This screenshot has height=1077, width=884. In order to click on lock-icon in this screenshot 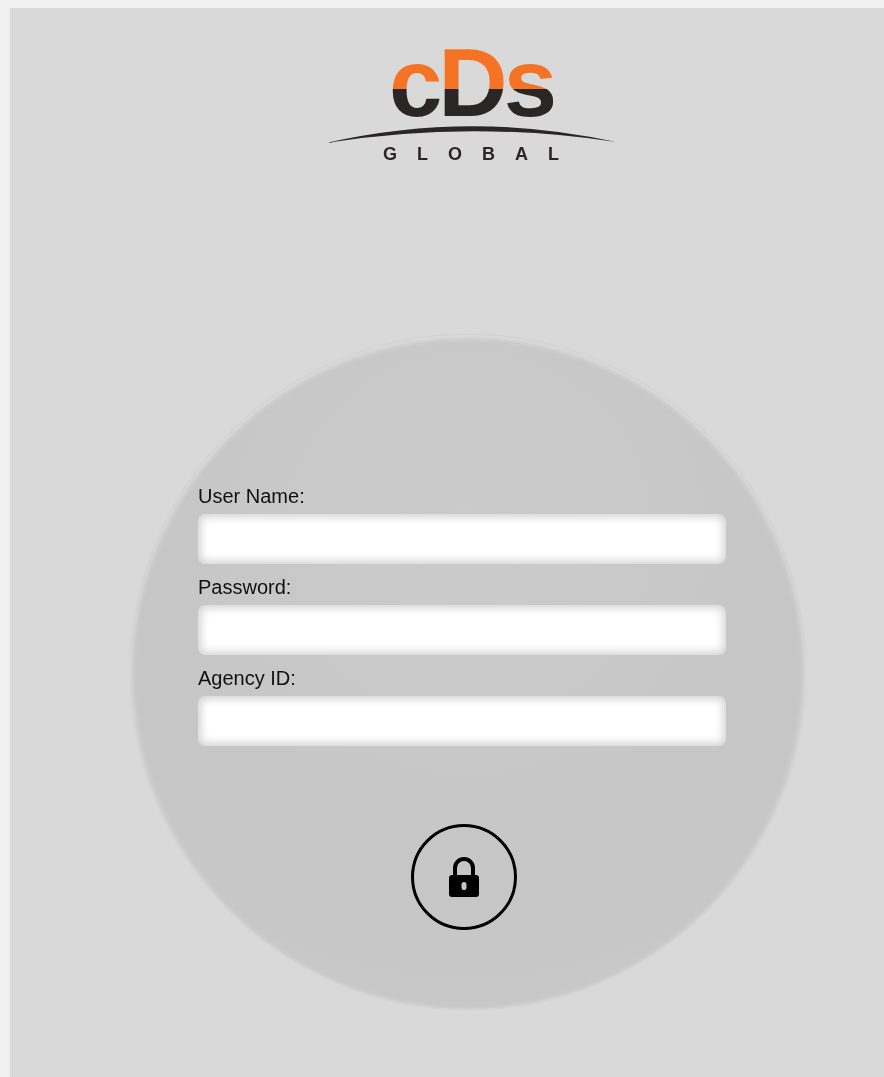, I will do `click(464, 877)`.